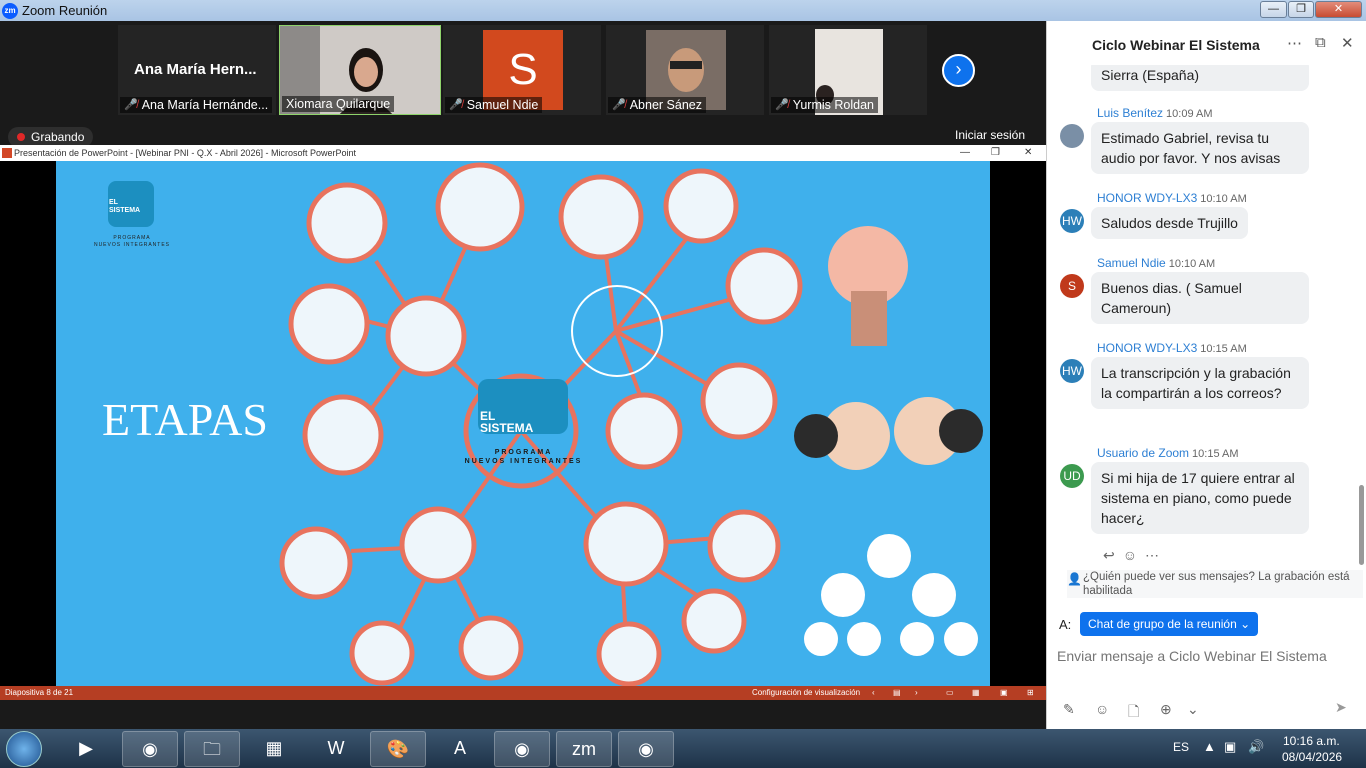 This screenshot has width=1366, height=768. What do you see at coordinates (523, 452) in the screenshot?
I see `logo-center-sub1: PROGRAMA` at bounding box center [523, 452].